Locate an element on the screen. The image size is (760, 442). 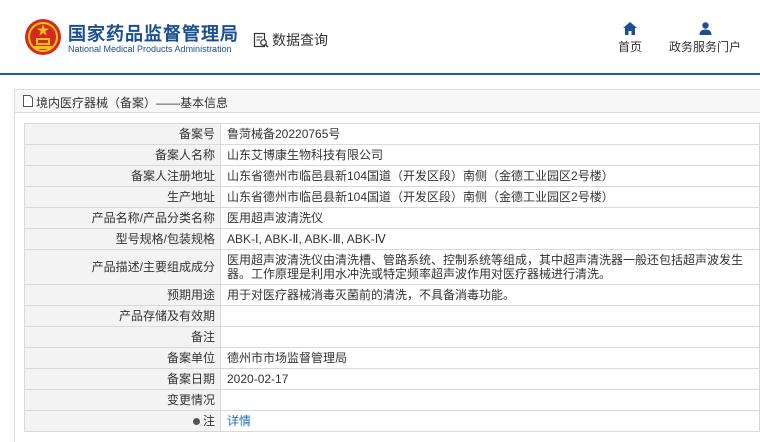
details-link: 详情 is located at coordinates (239, 421).